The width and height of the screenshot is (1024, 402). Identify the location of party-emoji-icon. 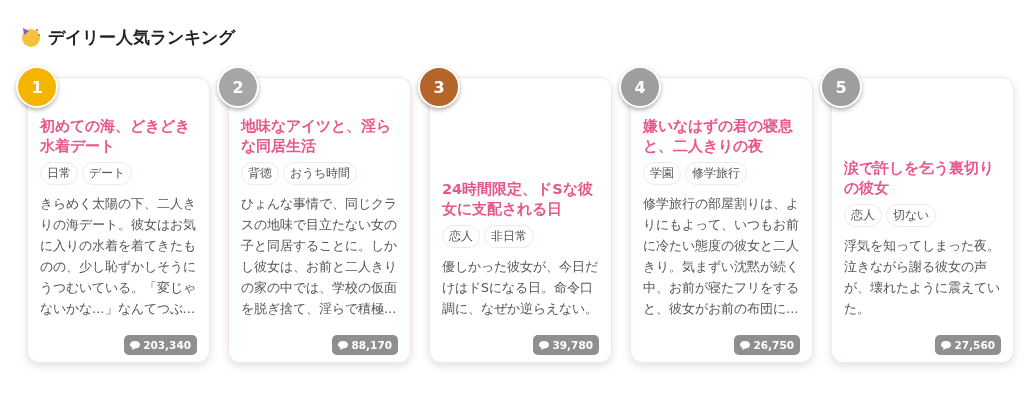
(31, 37).